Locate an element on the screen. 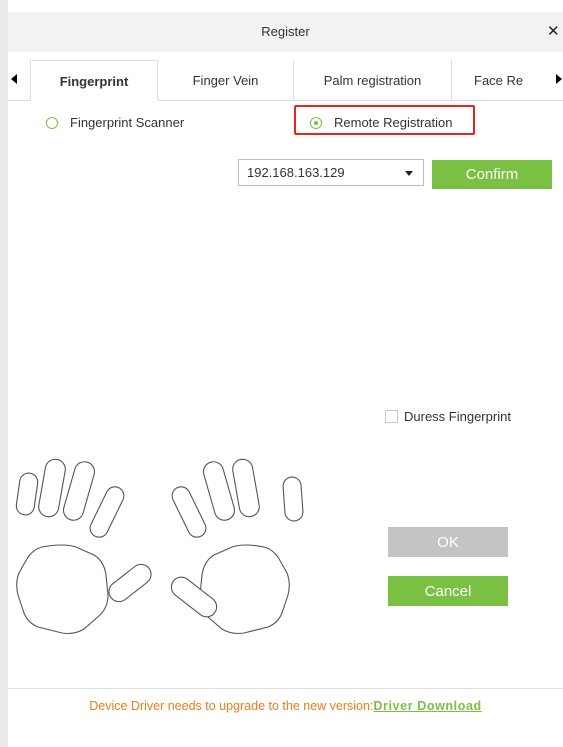 This screenshot has width=563, height=747. left-thumb is located at coordinates (130, 582).